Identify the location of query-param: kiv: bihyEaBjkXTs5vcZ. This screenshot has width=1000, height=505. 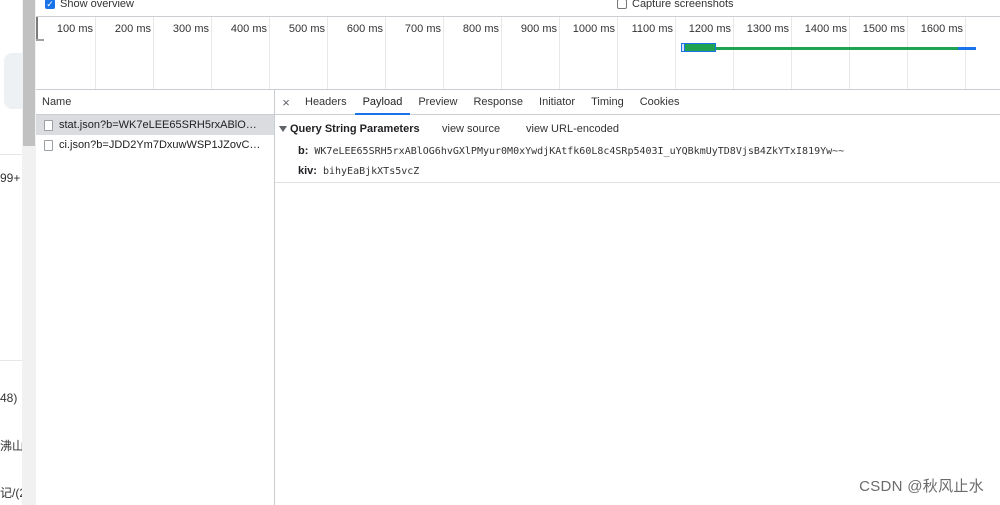
(649, 171).